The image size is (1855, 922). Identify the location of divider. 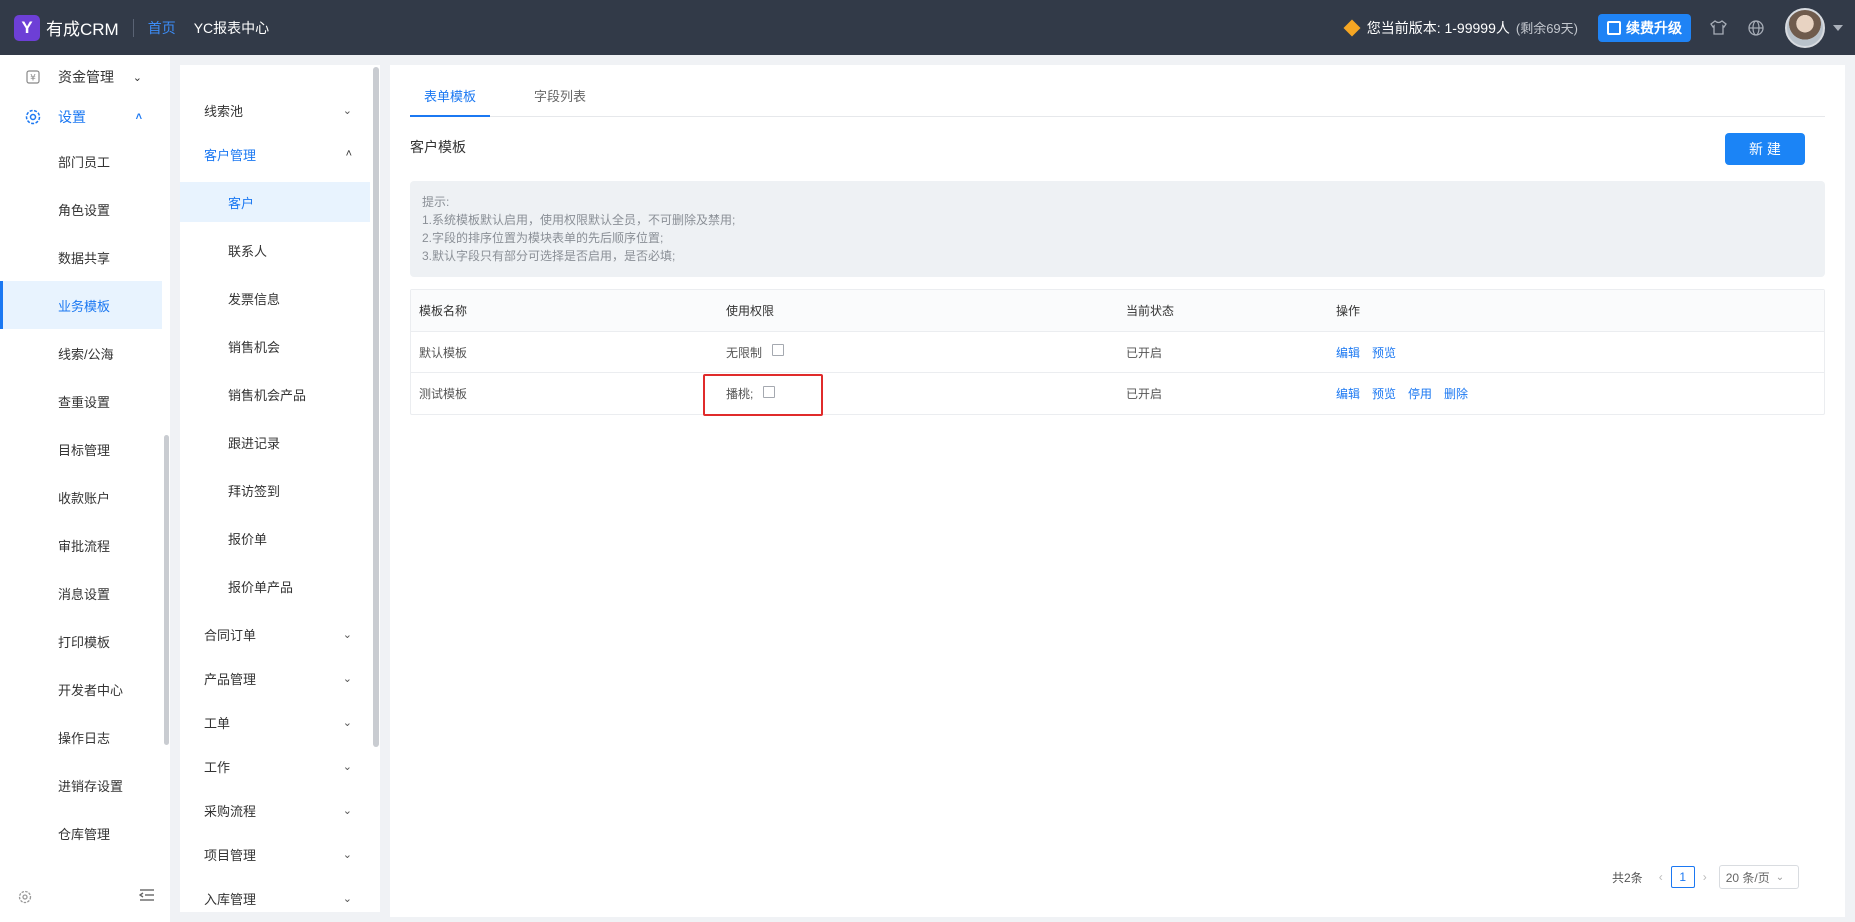
(133, 27).